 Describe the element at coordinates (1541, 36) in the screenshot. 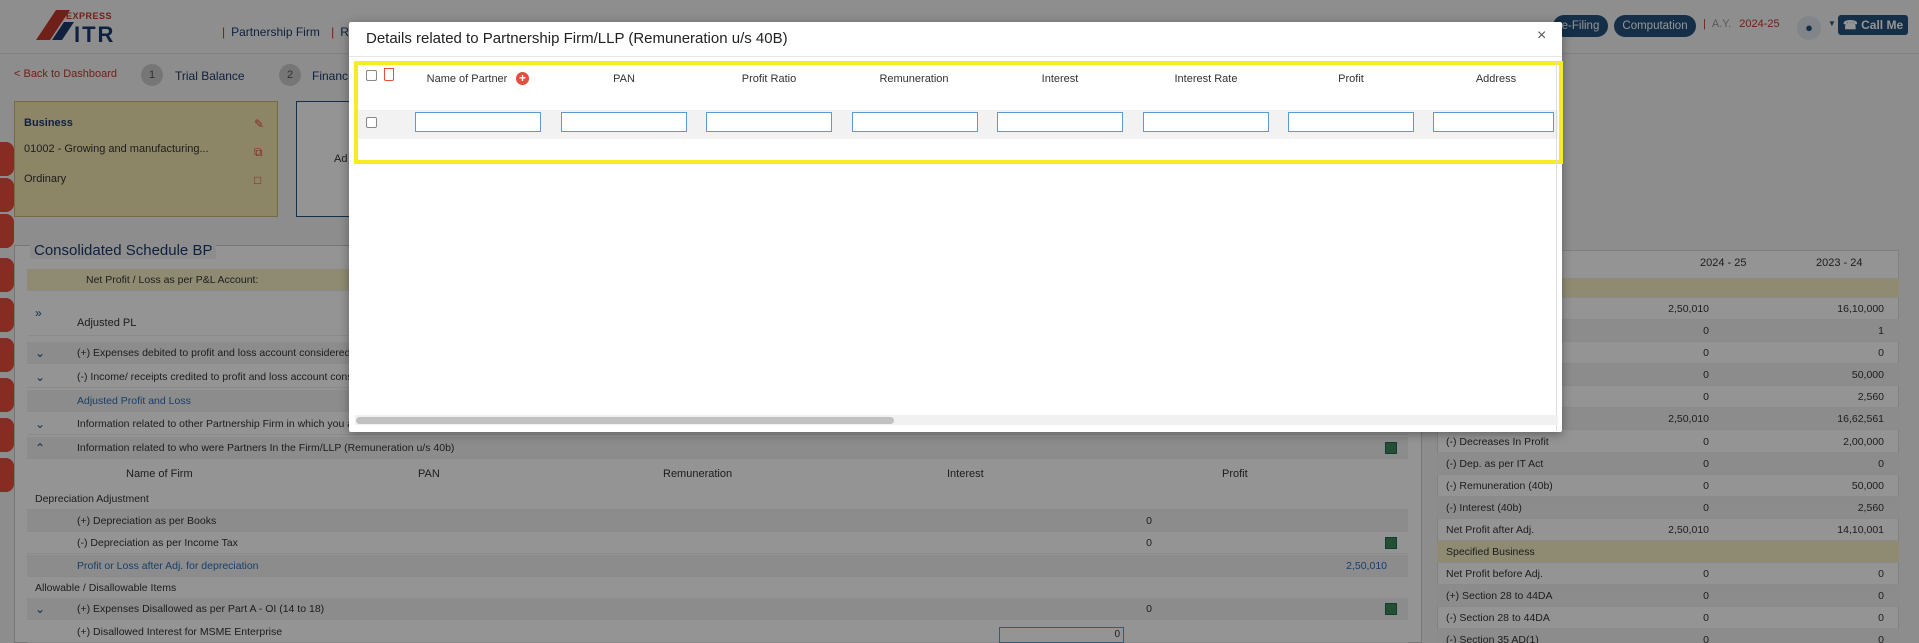

I see `close-icon: ×` at that location.